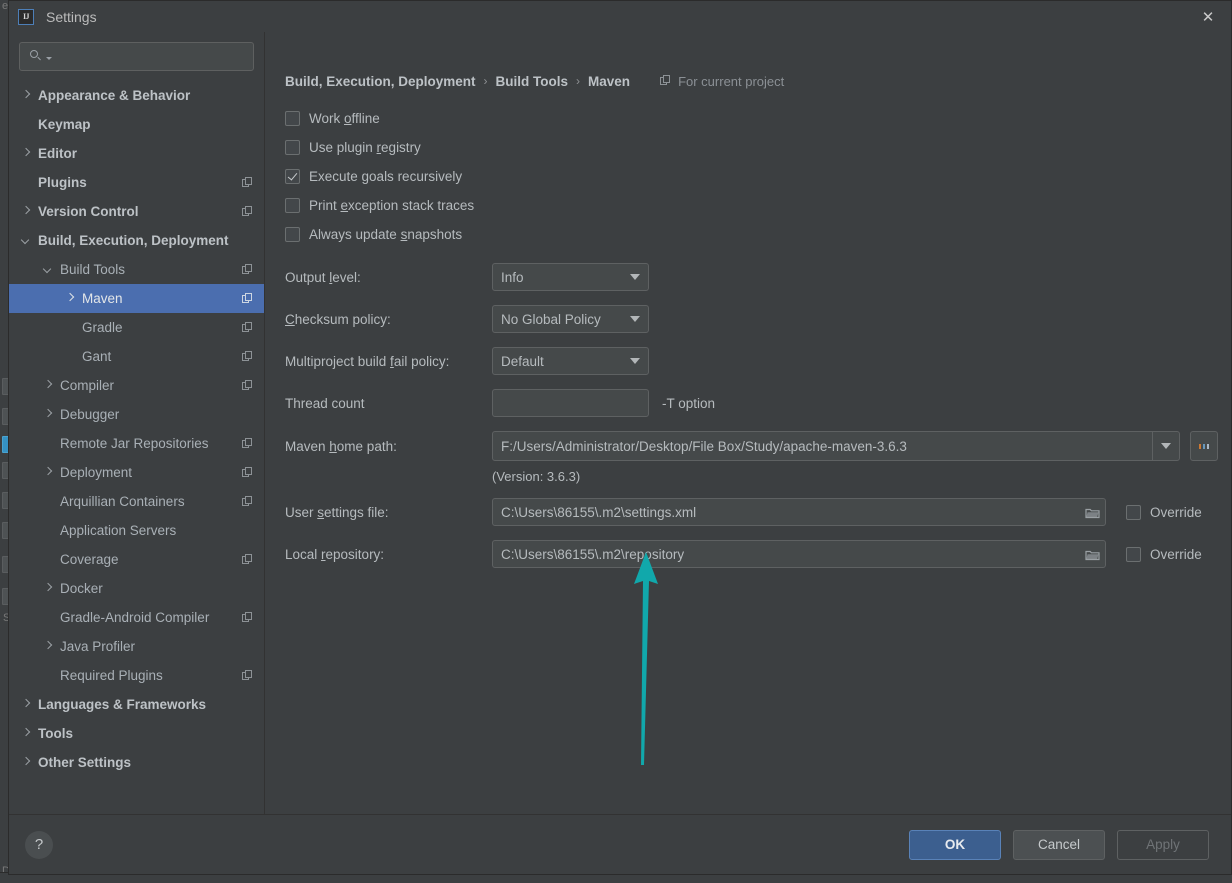  I want to click on ok-button: OK, so click(955, 844).